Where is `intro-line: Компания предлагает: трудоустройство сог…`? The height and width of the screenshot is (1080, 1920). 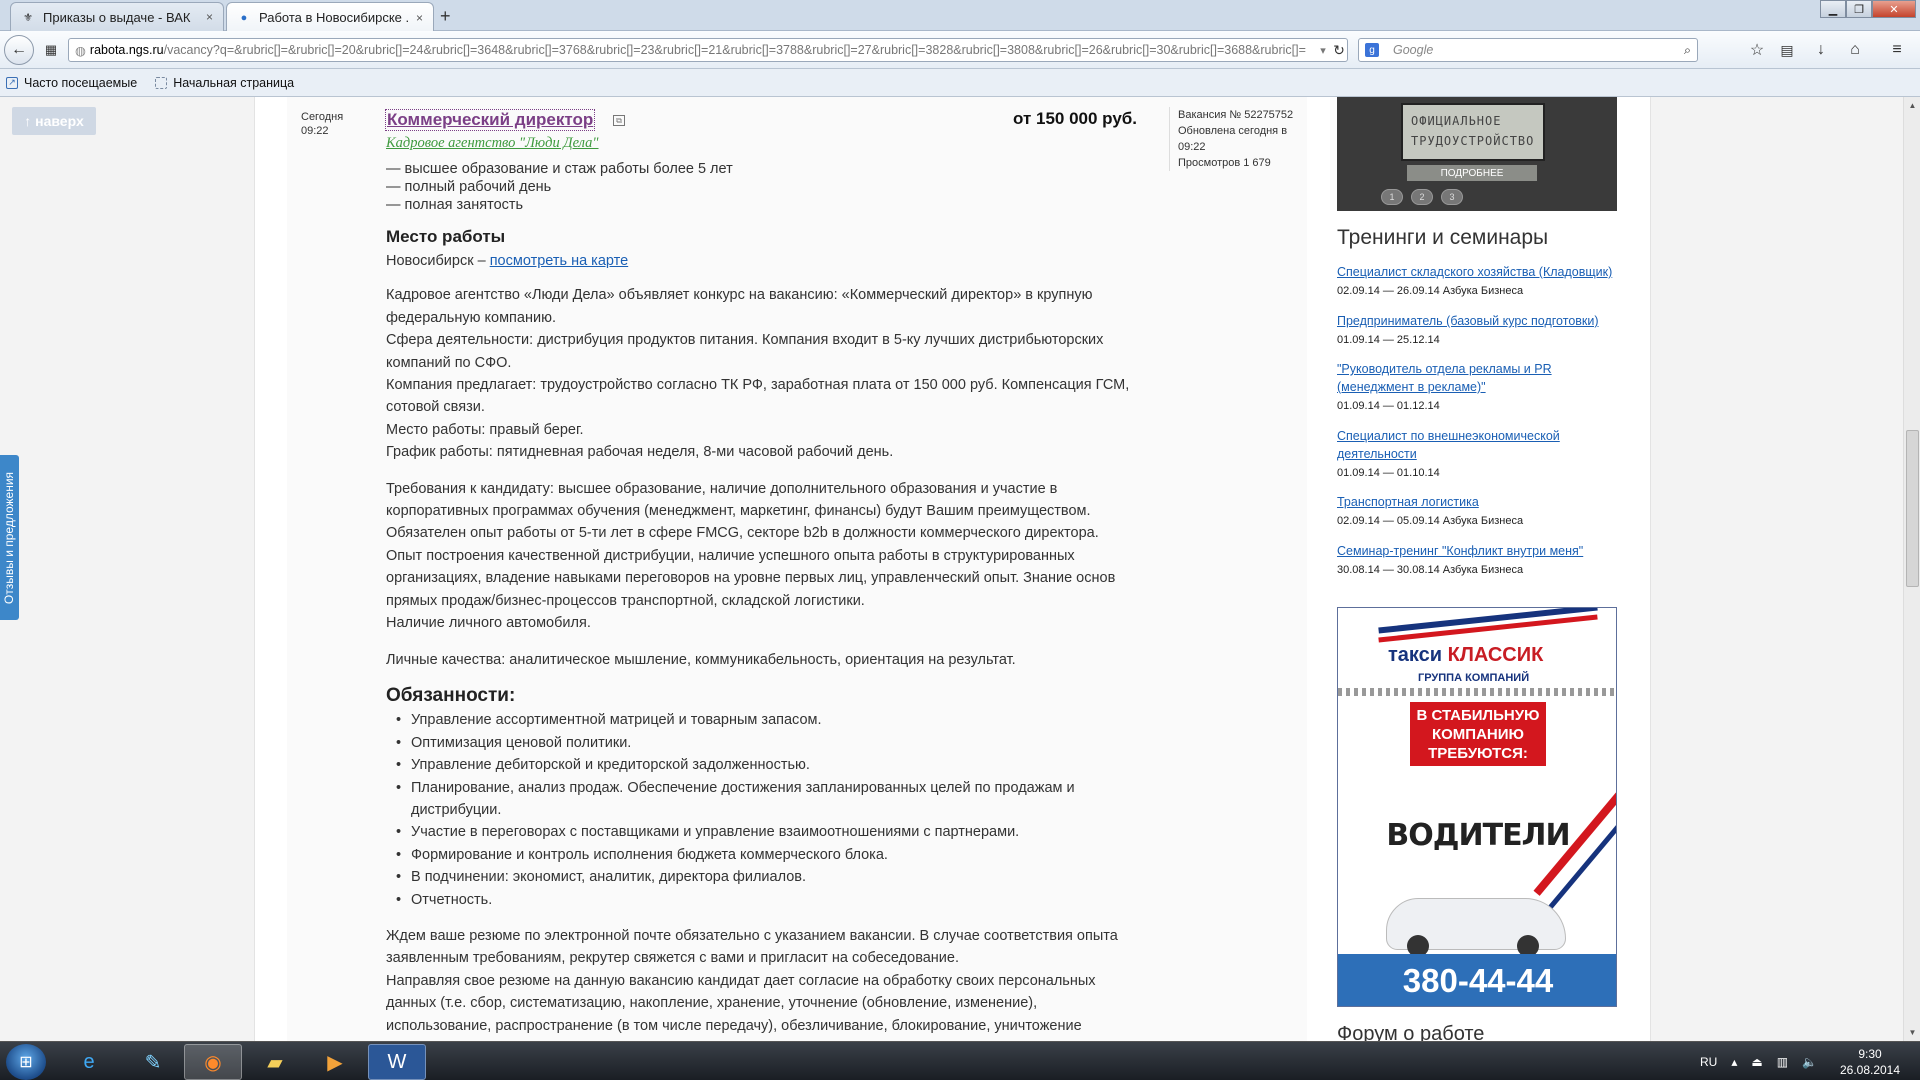
intro-line: Компания предлагает: трудоустройство сог… is located at coordinates (758, 396).